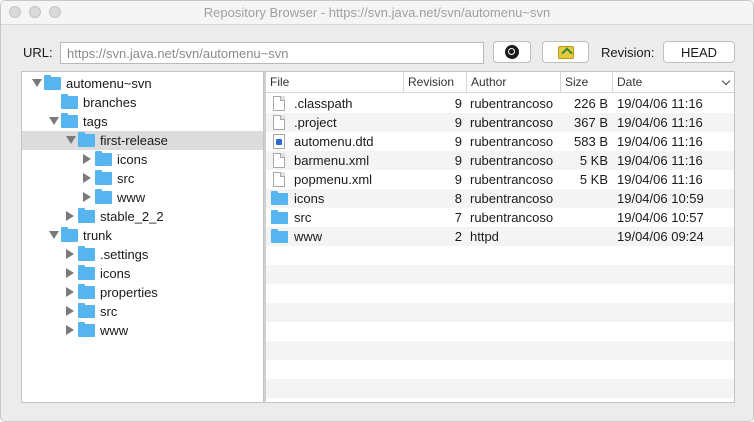 The width and height of the screenshot is (754, 422). What do you see at coordinates (660, 198) in the screenshot?
I see `file-date: 19/04/06 10:59` at bounding box center [660, 198].